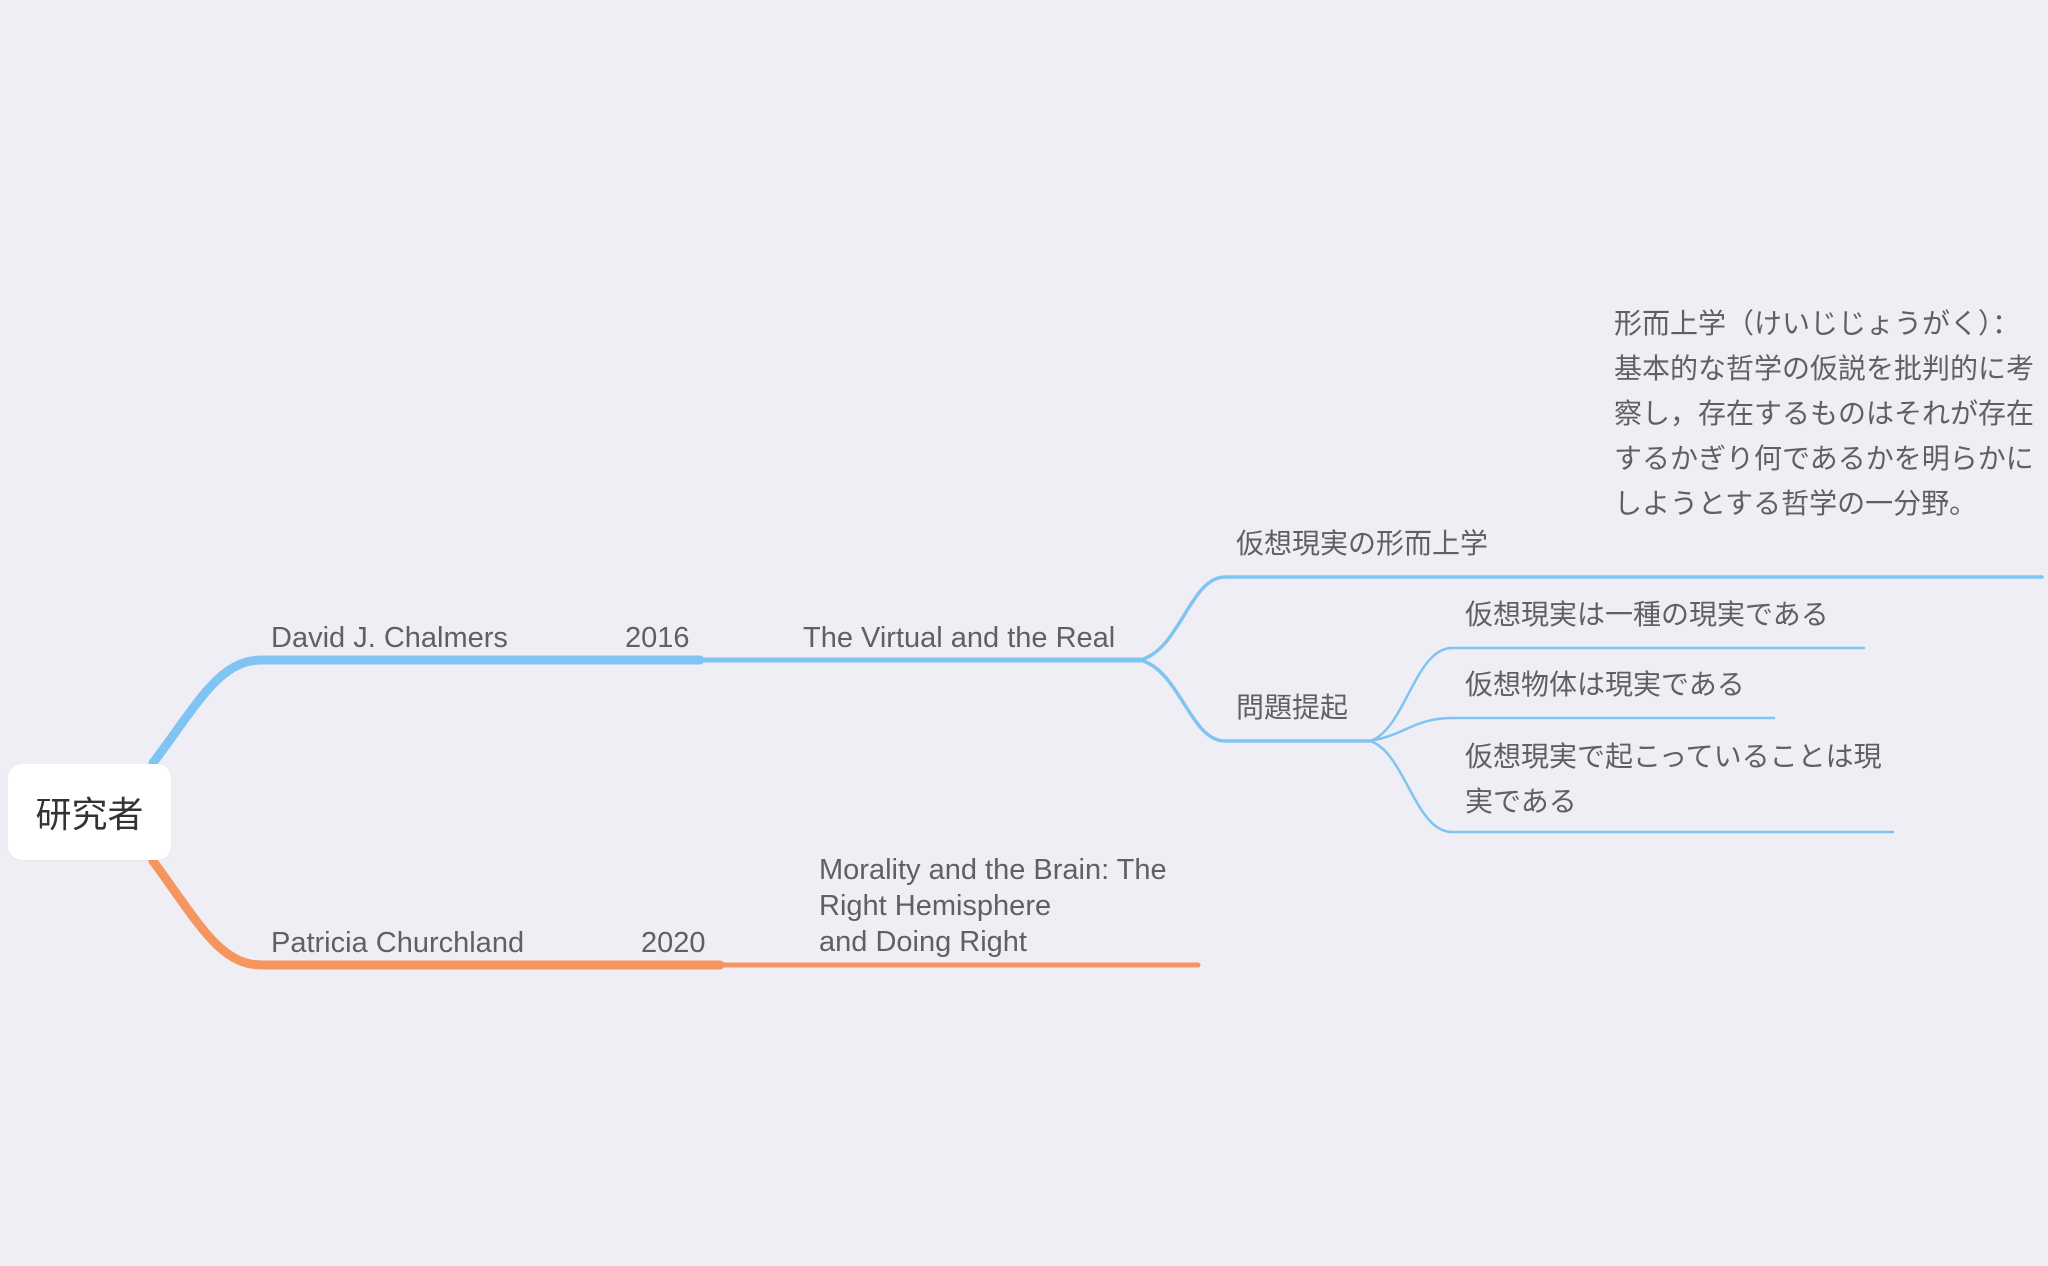  Describe the element at coordinates (397, 943) in the screenshot. I see `node-researcher-churchland: Patricia Churchland` at that location.